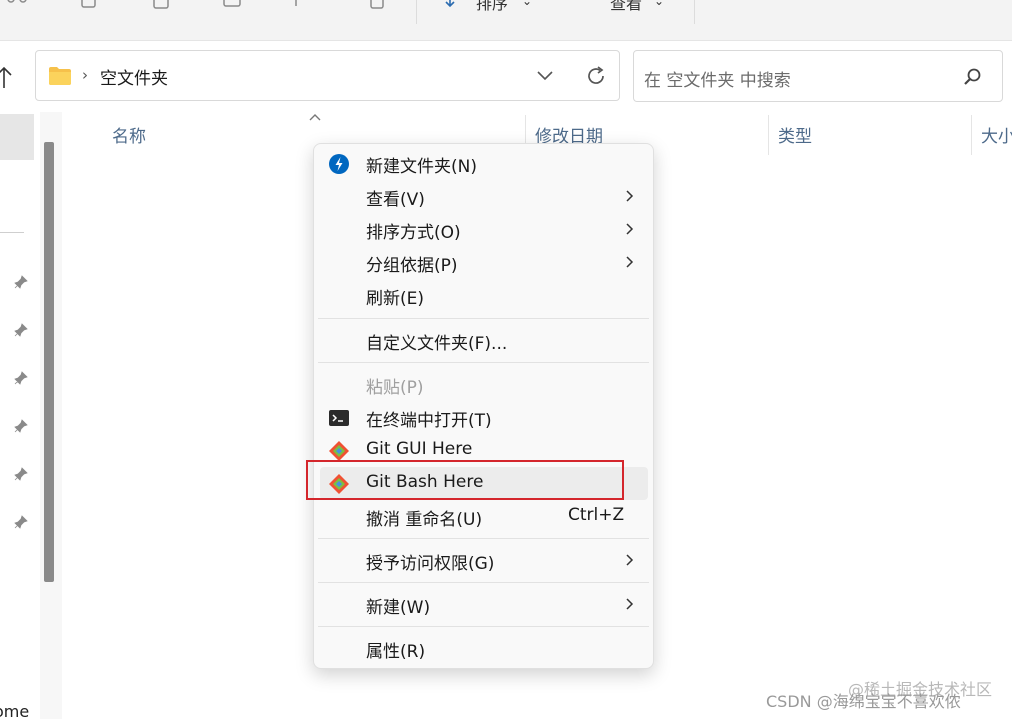 The image size is (1012, 721). What do you see at coordinates (863, 701) in the screenshot?
I see `watermark-csdn: CSDN @海绵宝宝不喜欢侬` at bounding box center [863, 701].